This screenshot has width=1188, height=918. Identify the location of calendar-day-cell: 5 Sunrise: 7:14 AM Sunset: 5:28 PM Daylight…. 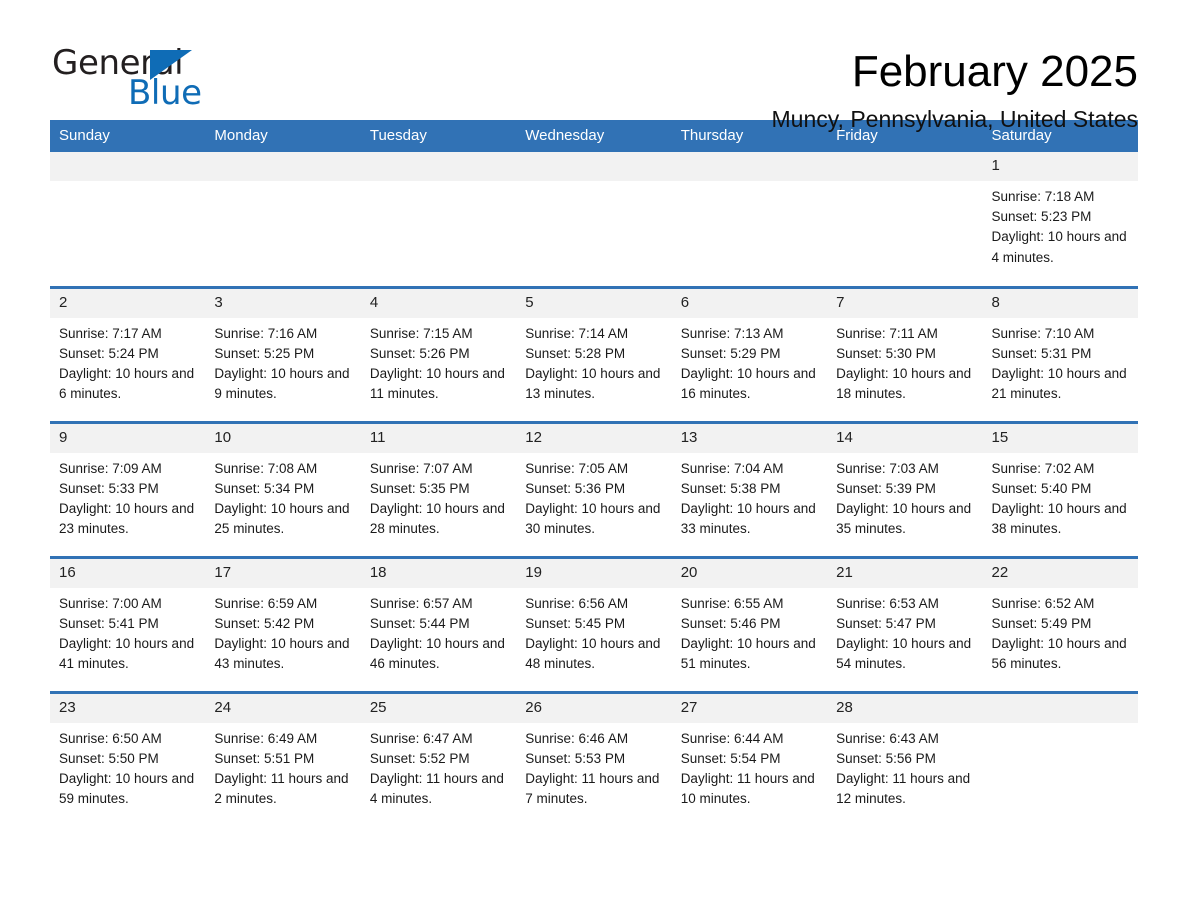
(594, 353).